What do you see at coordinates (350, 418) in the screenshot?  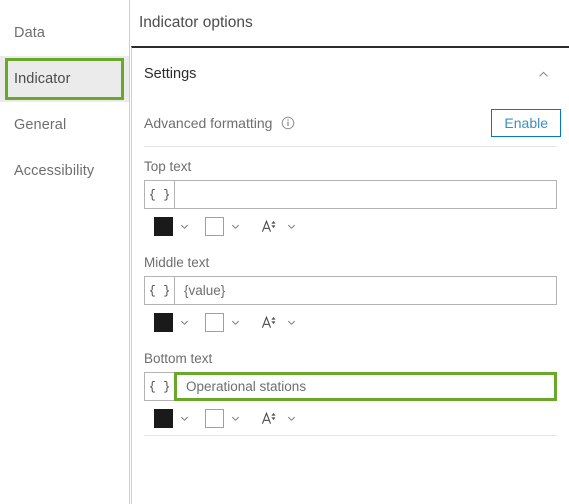 I see `bottom-text-format-controls` at bounding box center [350, 418].